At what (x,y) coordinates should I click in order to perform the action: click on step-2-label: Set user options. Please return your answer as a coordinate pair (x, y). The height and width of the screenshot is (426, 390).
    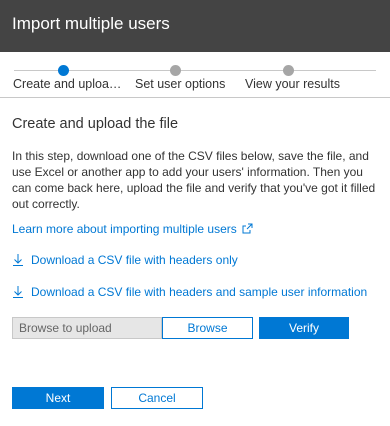
    Looking at the image, I should click on (180, 84).